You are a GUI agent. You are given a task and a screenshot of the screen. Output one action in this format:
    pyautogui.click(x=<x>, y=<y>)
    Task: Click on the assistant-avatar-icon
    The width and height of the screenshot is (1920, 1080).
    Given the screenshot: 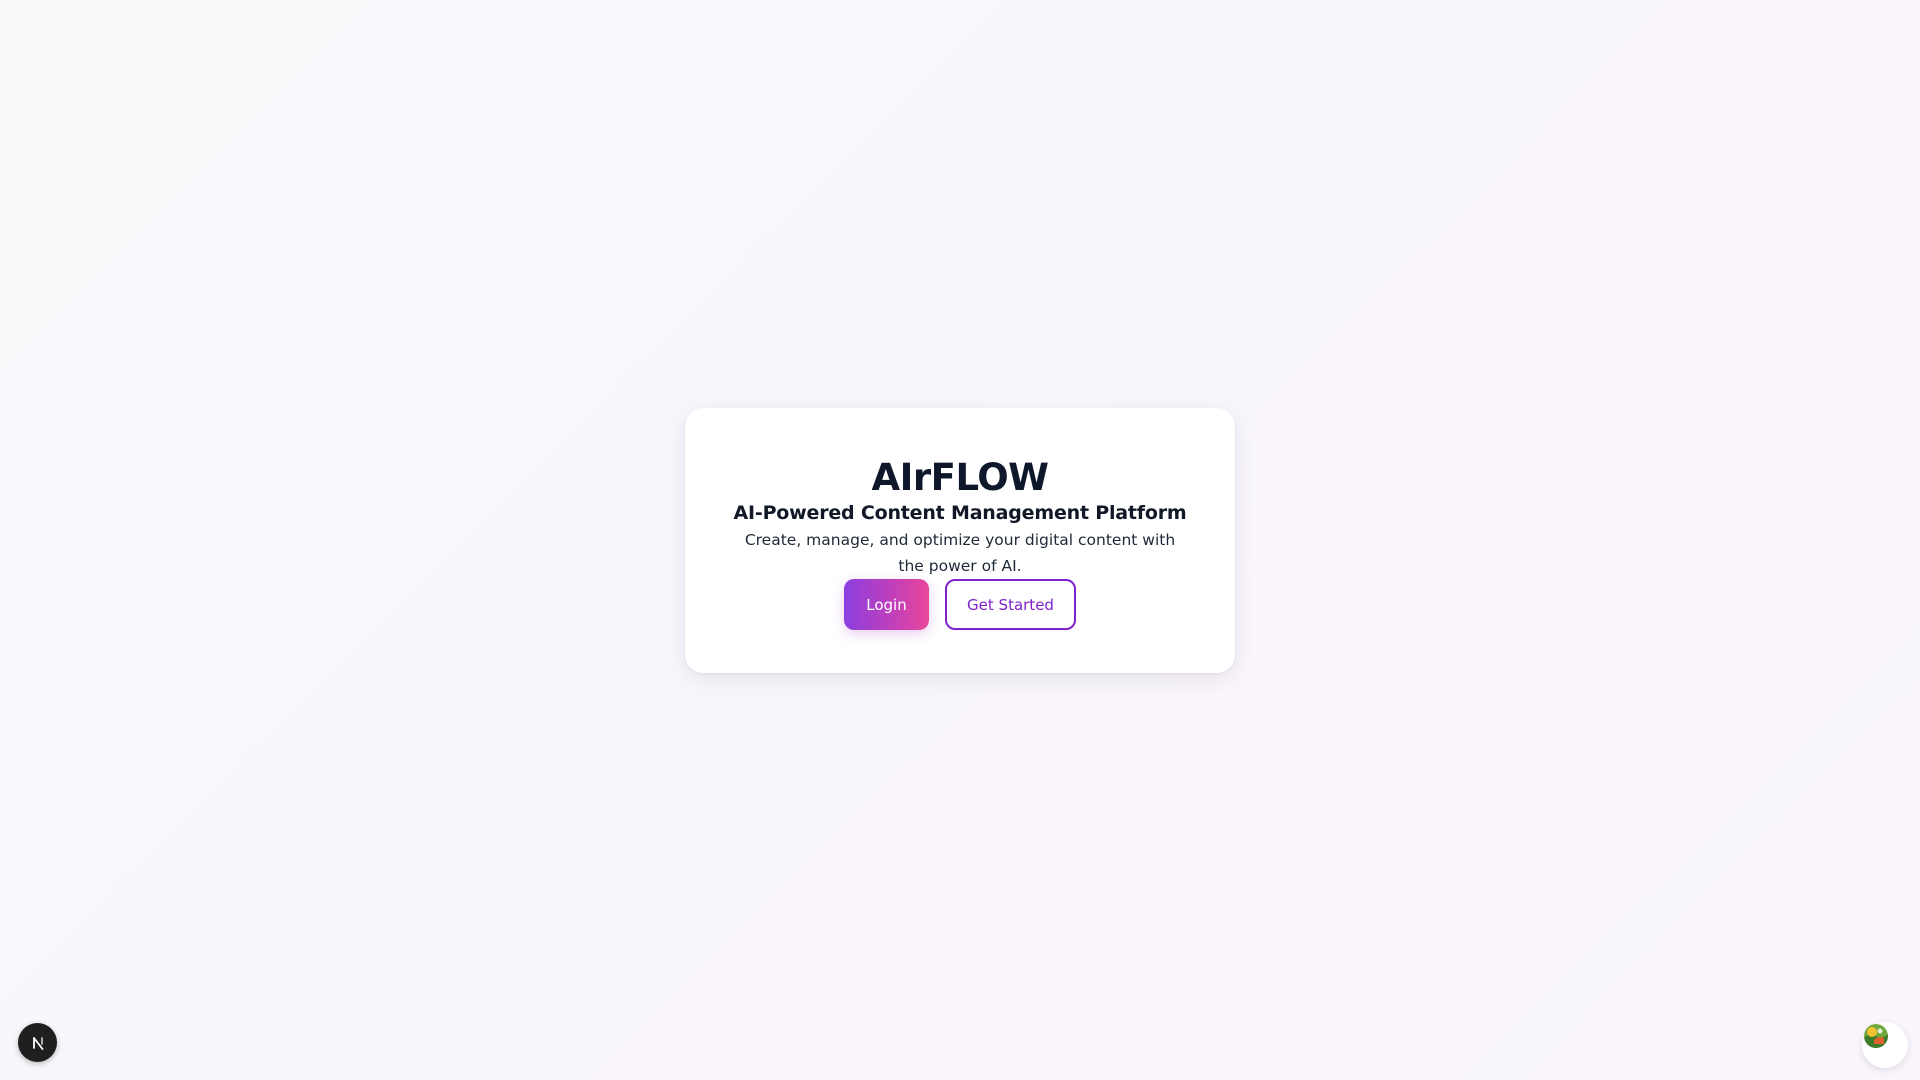 What is the action you would take?
    pyautogui.click(x=1876, y=1036)
    